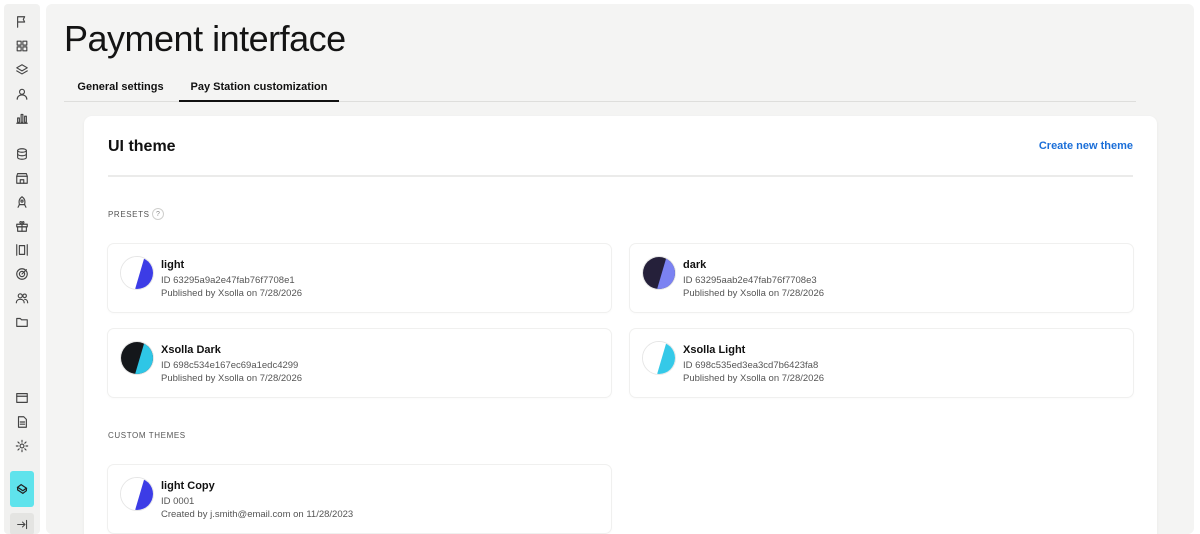 The height and width of the screenshot is (534, 1200). What do you see at coordinates (22, 154) in the screenshot?
I see `database-icon` at bounding box center [22, 154].